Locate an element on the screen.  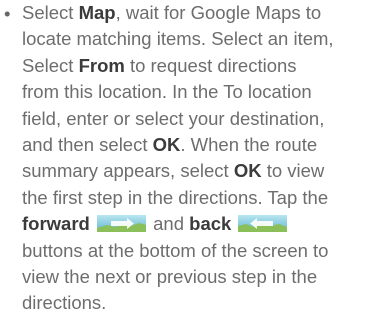
text-line-4: from this location. In the To location is located at coordinates (201, 92).